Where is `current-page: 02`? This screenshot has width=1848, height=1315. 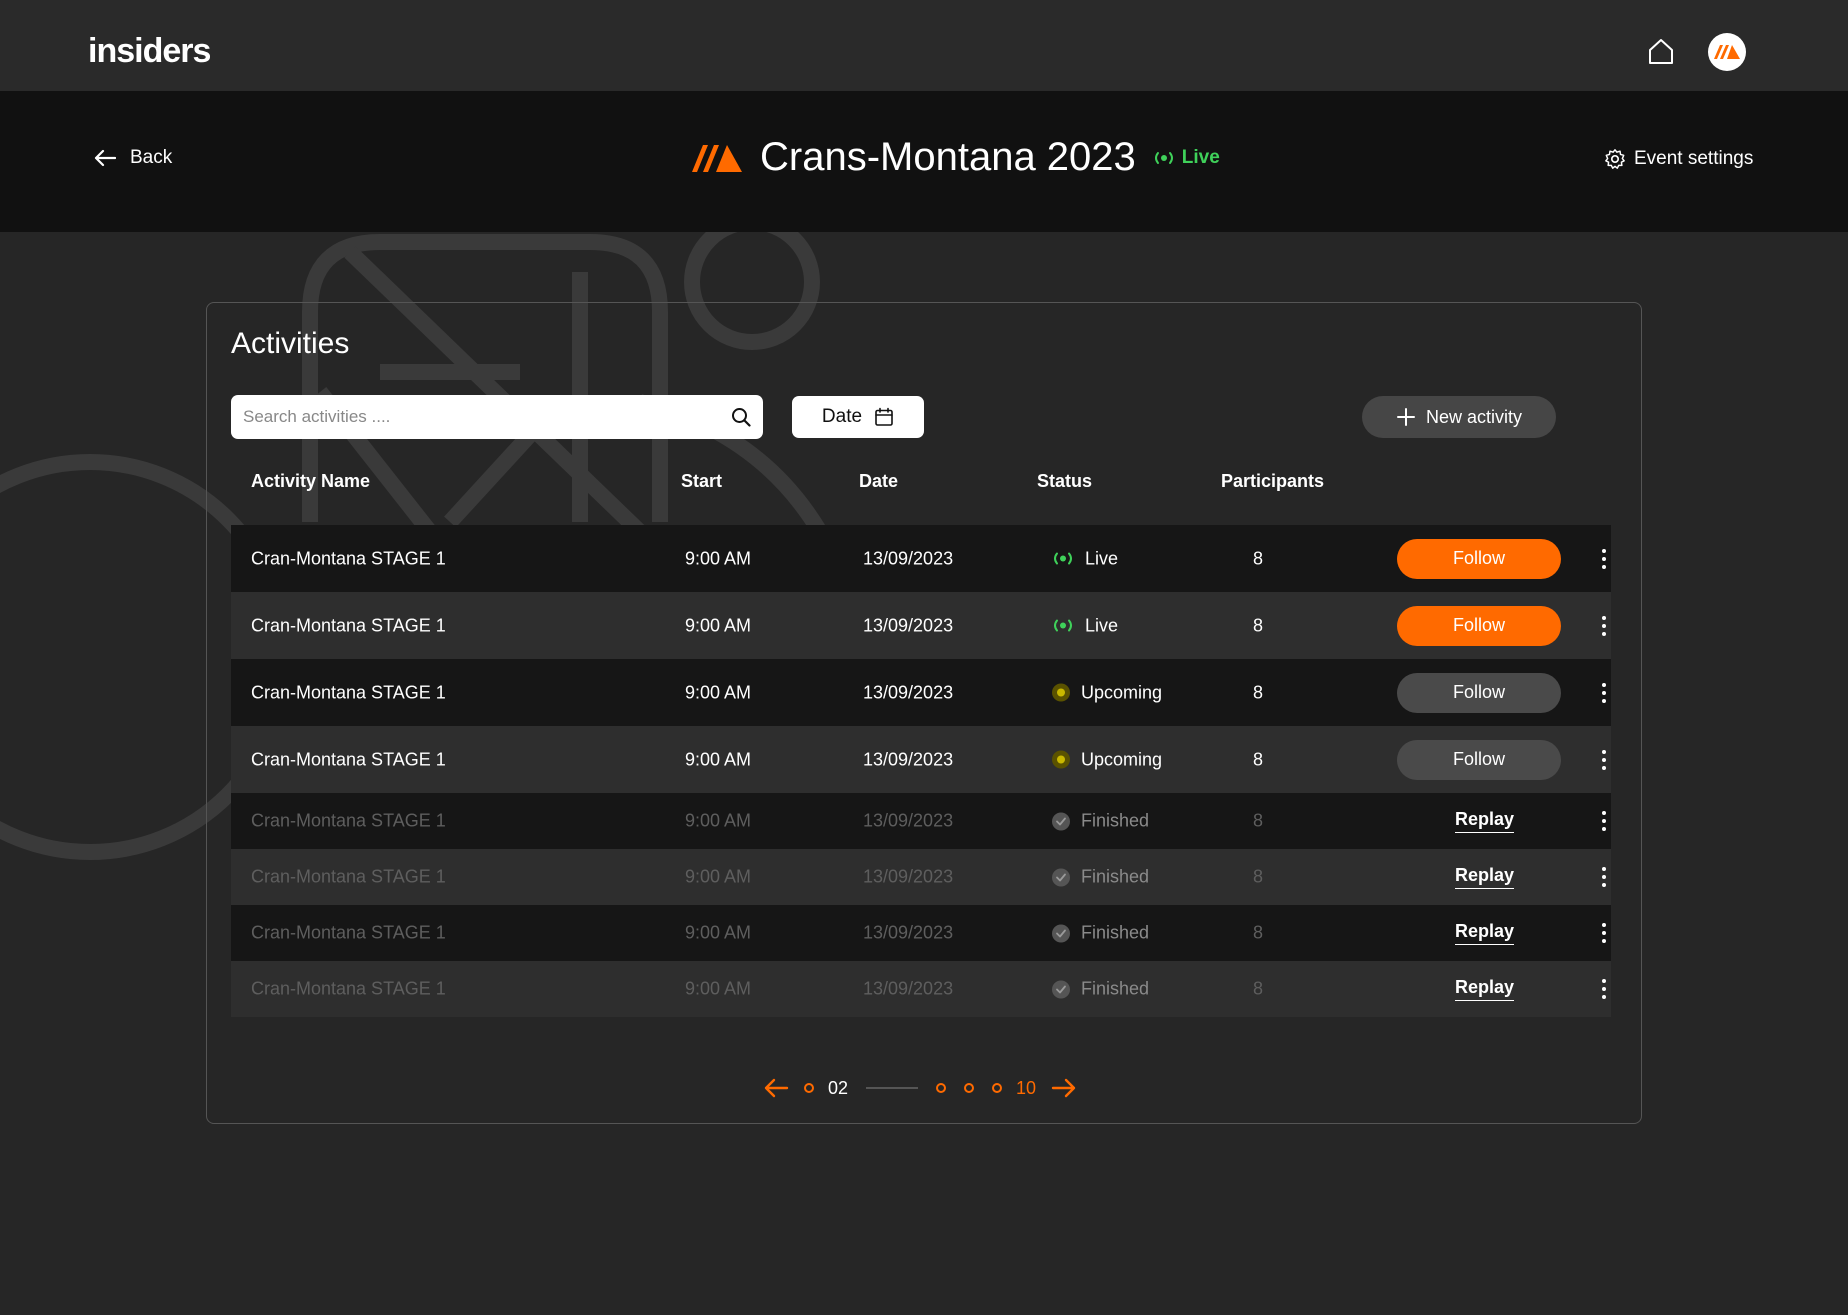
current-page: 02 is located at coordinates (838, 1088).